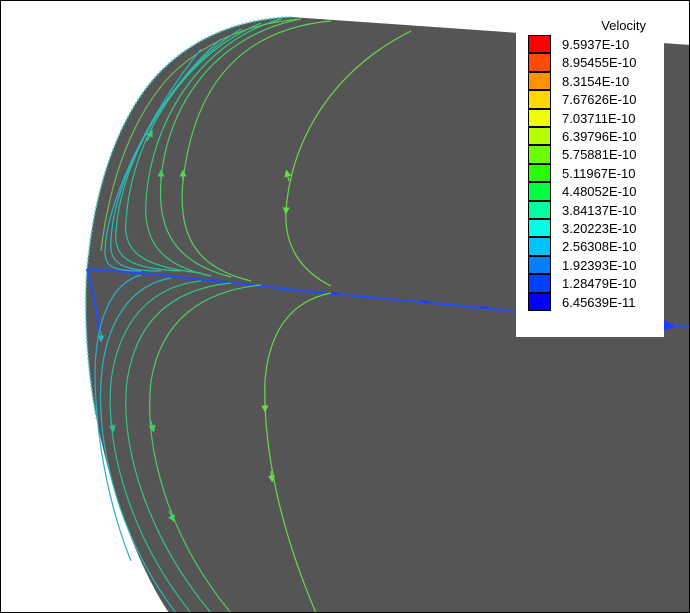 This screenshot has height=613, width=690. Describe the element at coordinates (599, 100) in the screenshot. I see `legend-label: 7.67626E-10` at that location.